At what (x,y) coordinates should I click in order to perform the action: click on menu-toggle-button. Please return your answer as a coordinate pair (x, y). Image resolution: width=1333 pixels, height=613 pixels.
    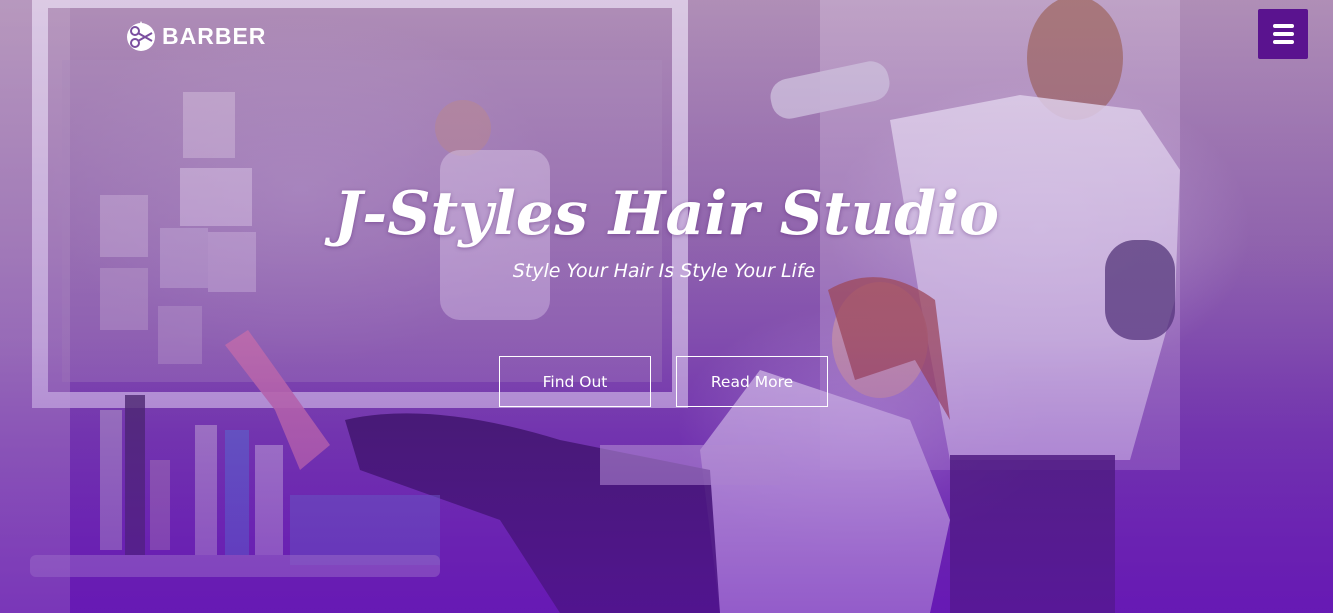
    Looking at the image, I should click on (1283, 34).